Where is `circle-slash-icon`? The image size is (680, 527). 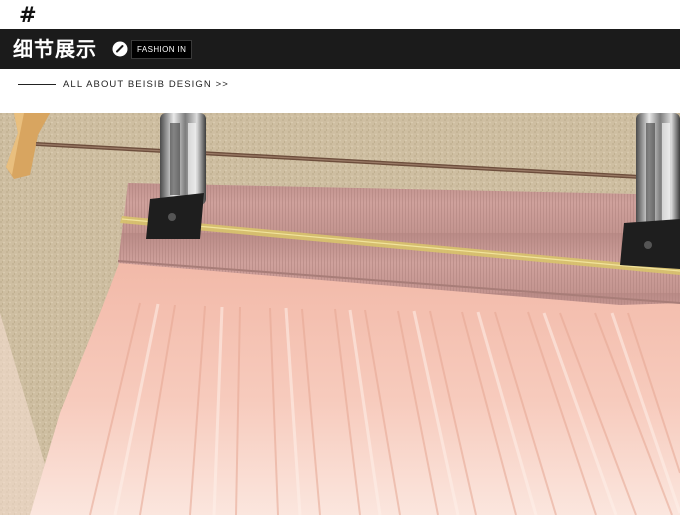
circle-slash-icon is located at coordinates (120, 49).